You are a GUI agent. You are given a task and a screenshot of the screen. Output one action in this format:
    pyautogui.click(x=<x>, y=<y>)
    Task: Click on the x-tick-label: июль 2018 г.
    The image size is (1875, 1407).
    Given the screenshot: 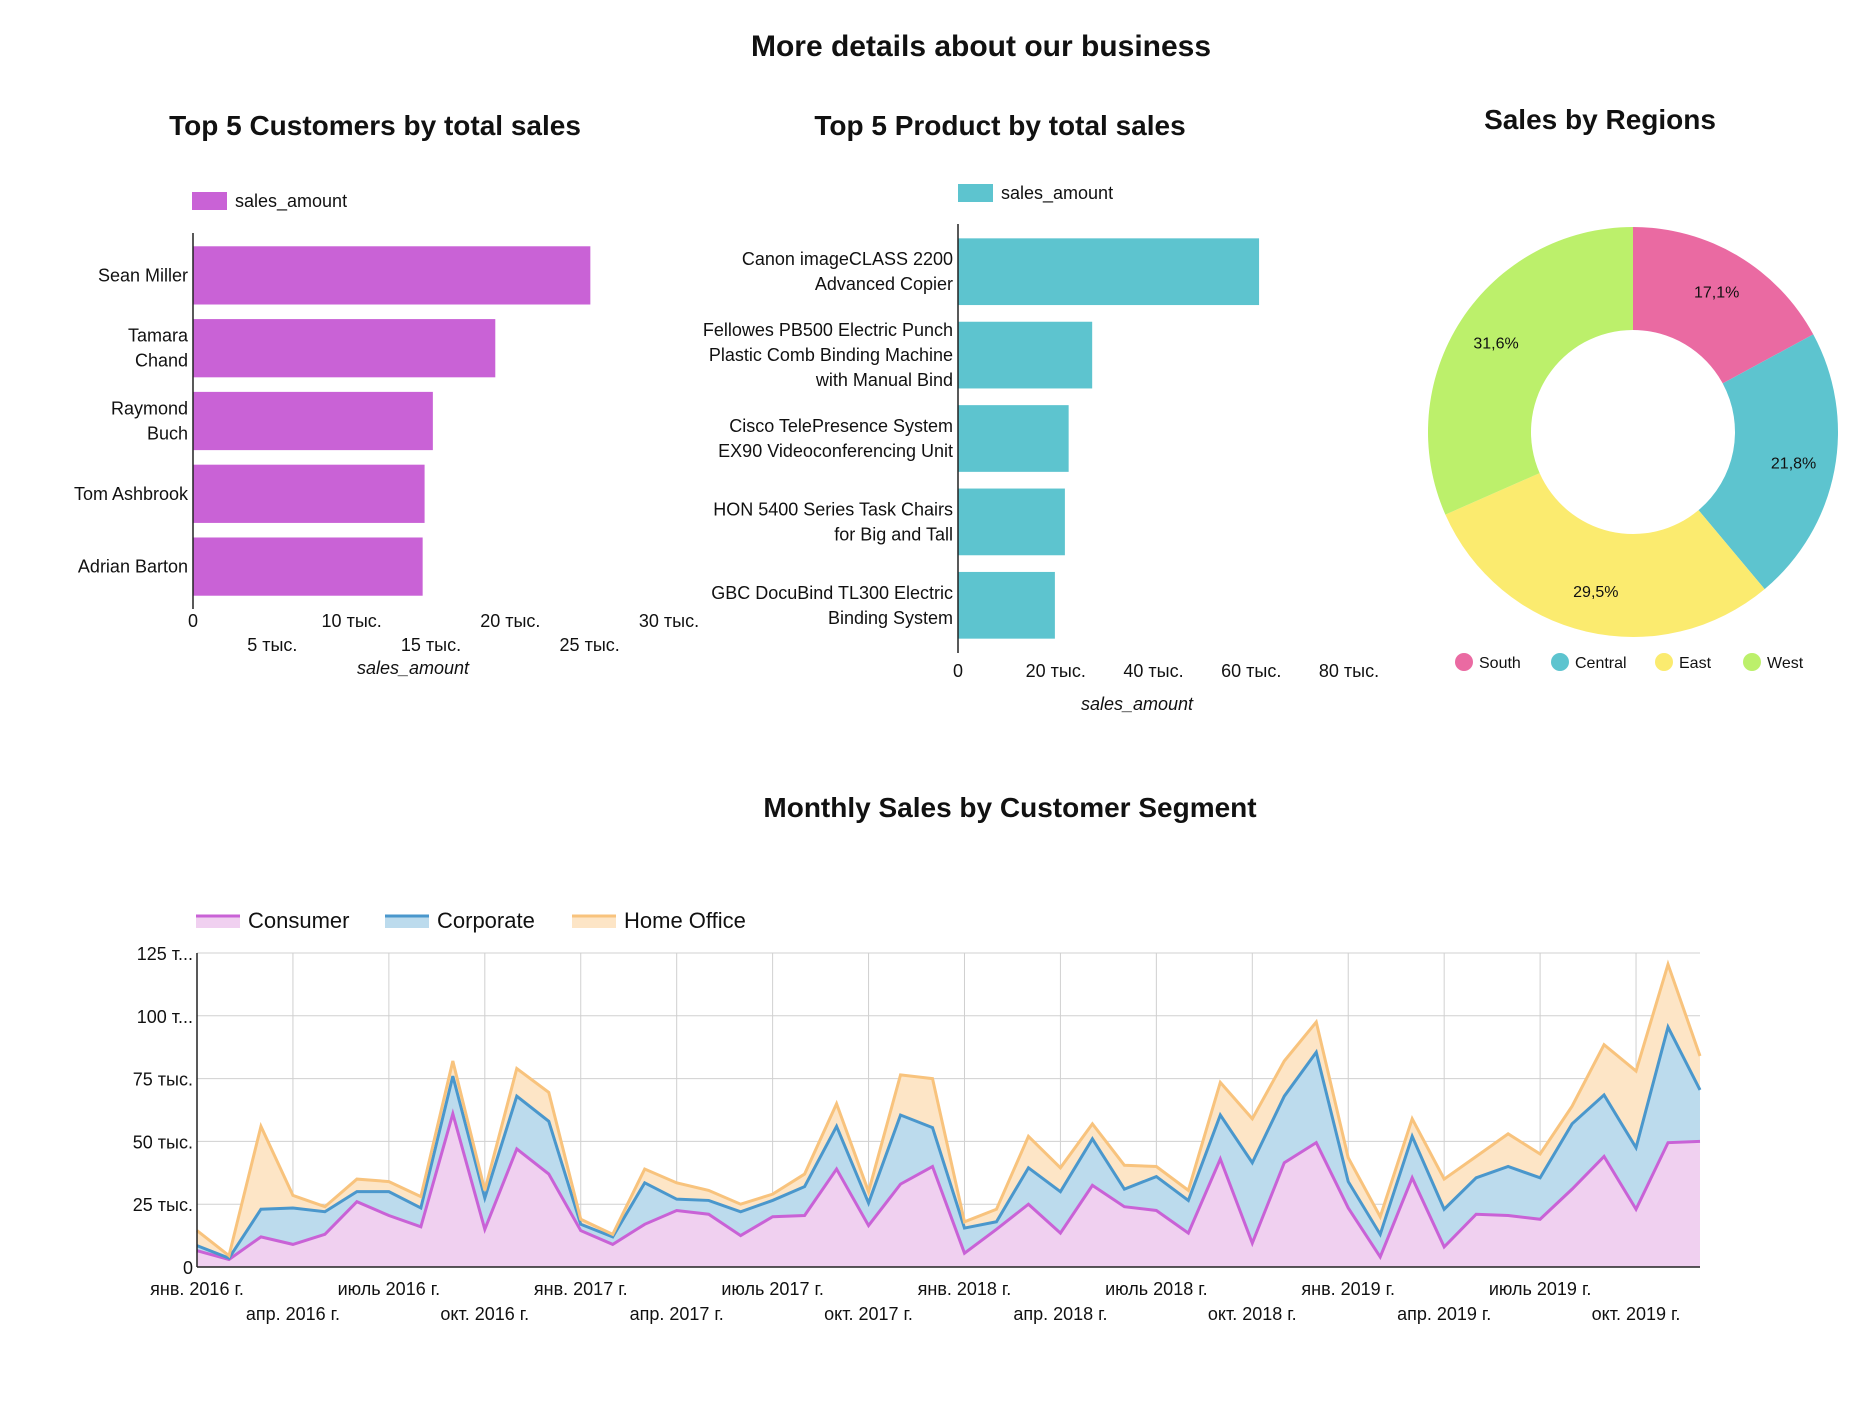 What is the action you would take?
    pyautogui.click(x=1156, y=1289)
    